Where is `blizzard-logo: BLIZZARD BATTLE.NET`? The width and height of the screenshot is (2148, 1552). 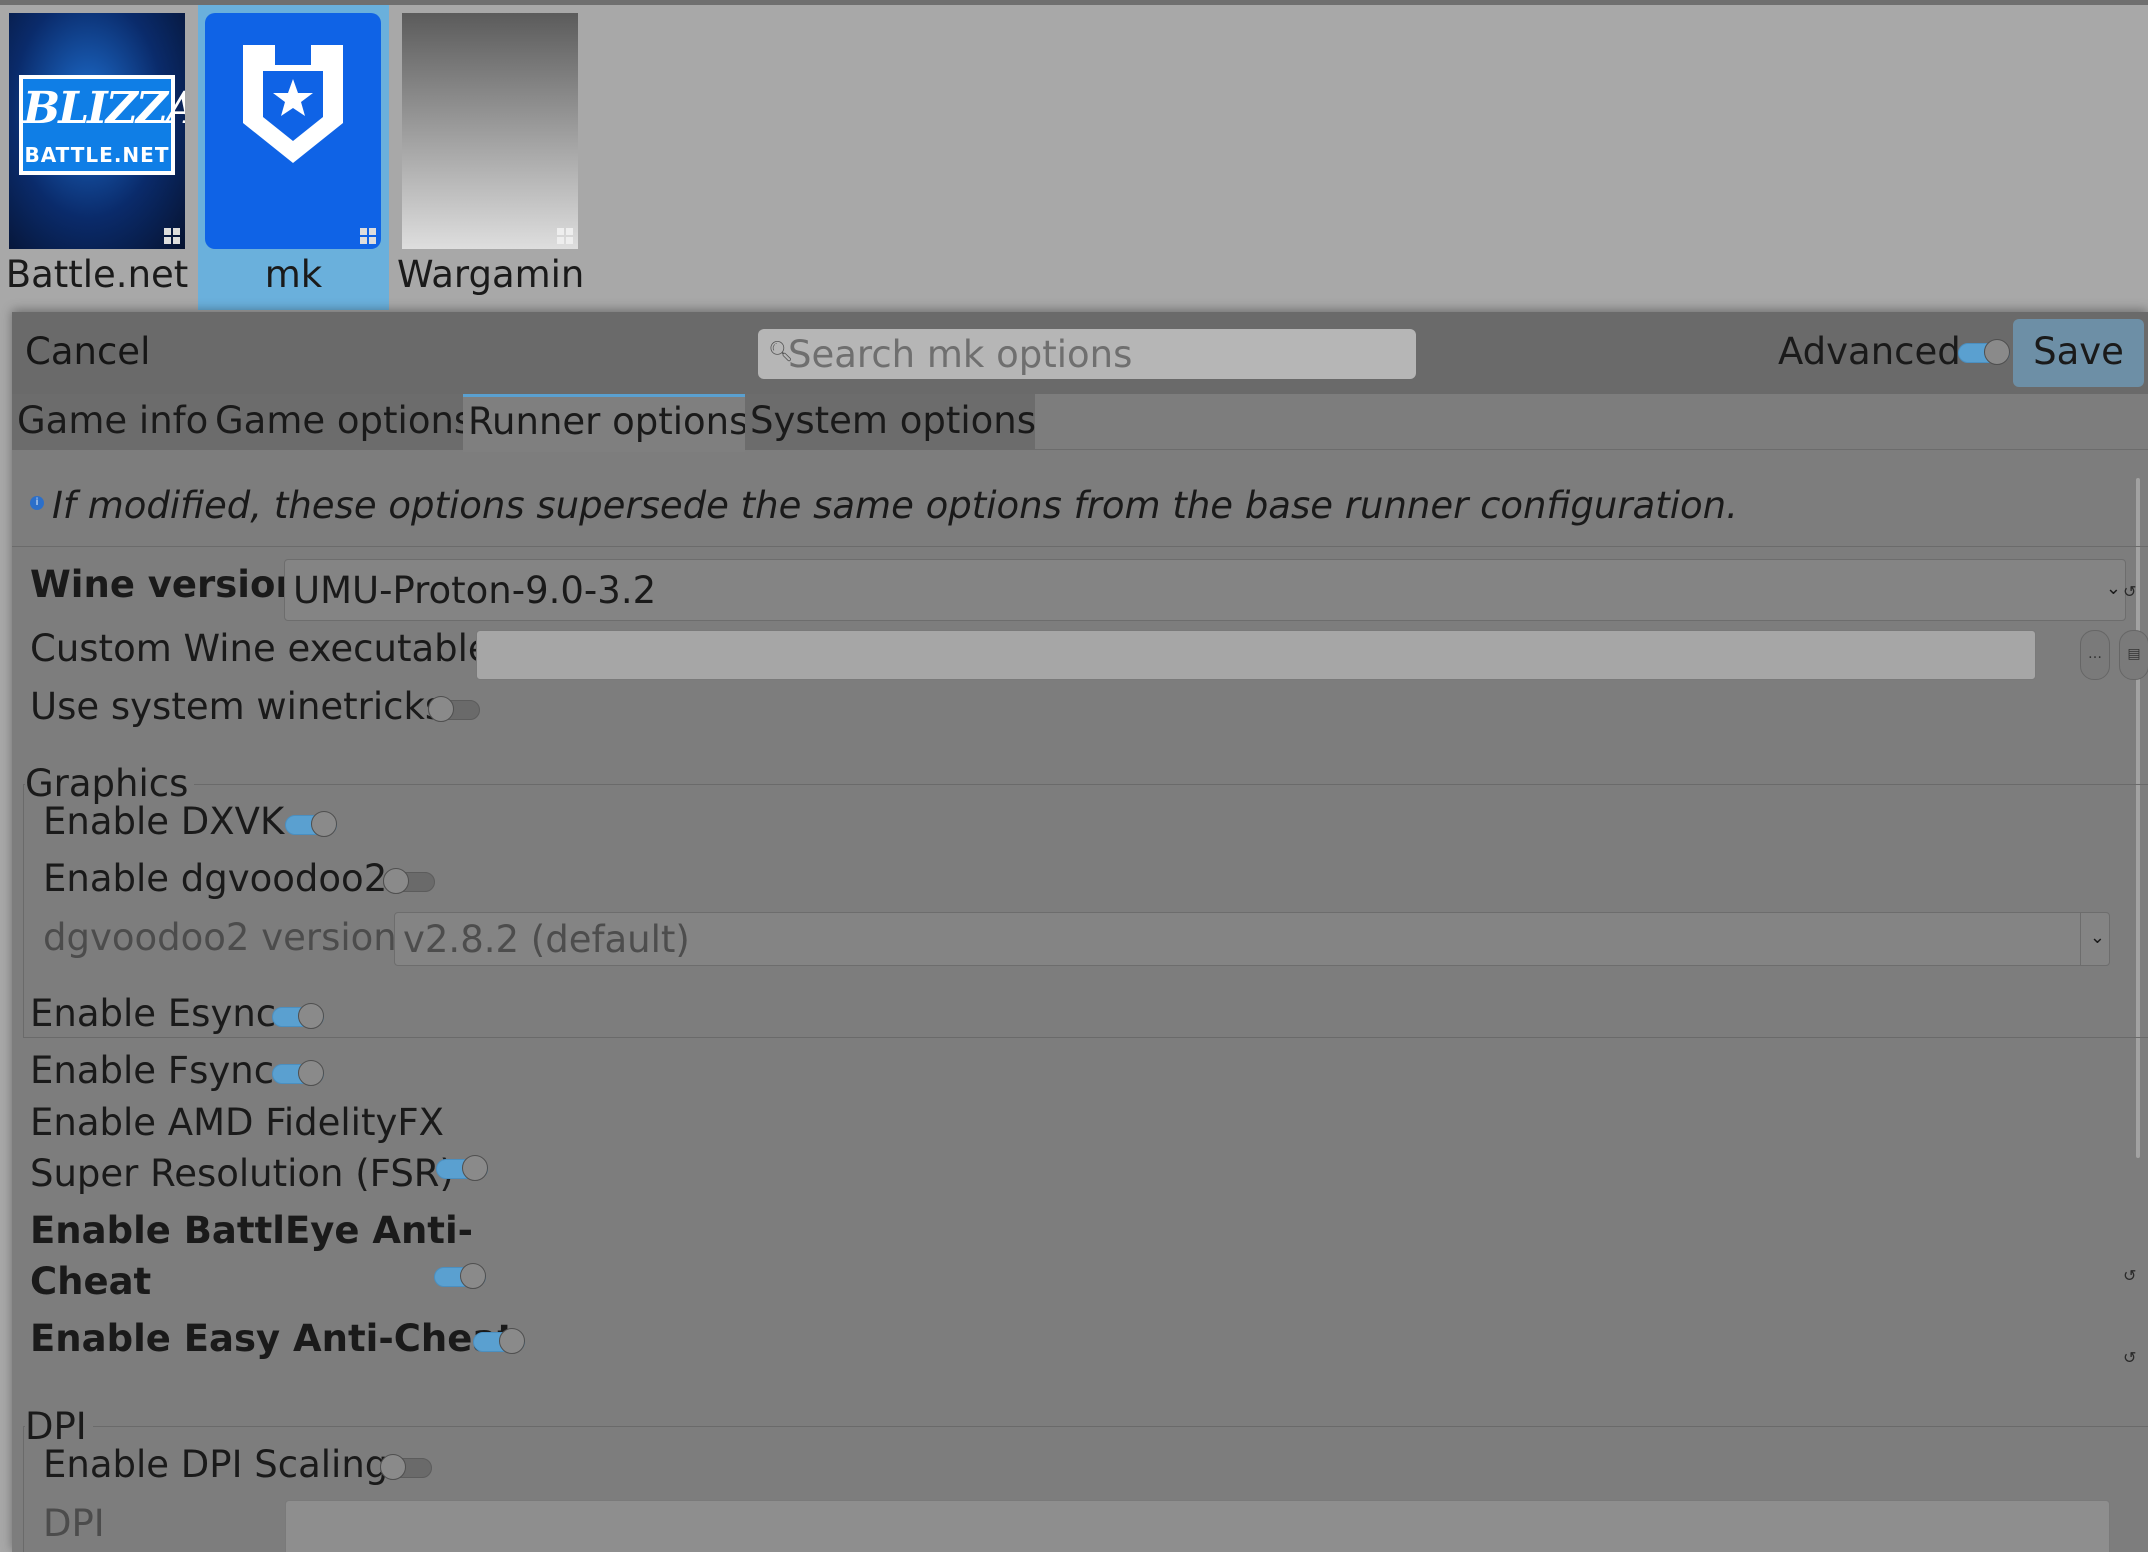
blizzard-logo: BLIZZARD BATTLE.NET is located at coordinates (102, 125).